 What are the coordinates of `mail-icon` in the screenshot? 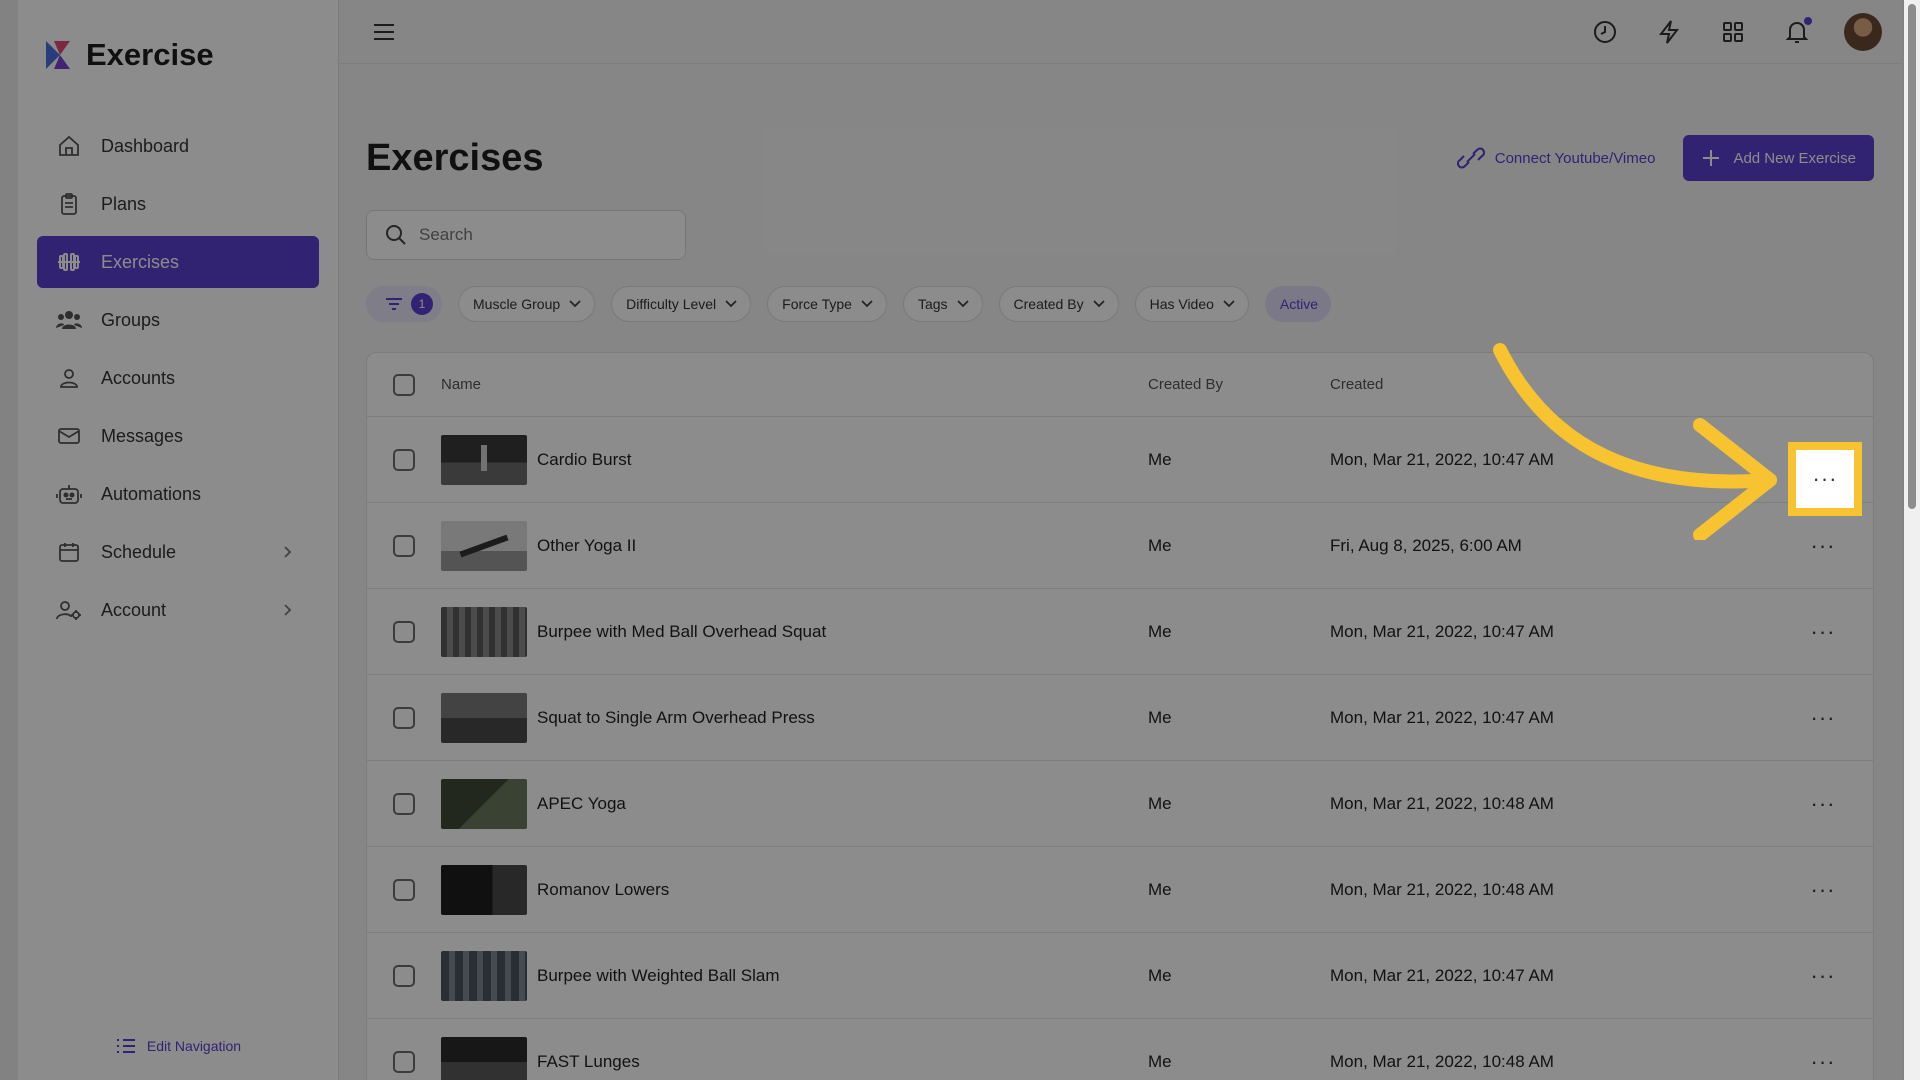 It's located at (69, 436).